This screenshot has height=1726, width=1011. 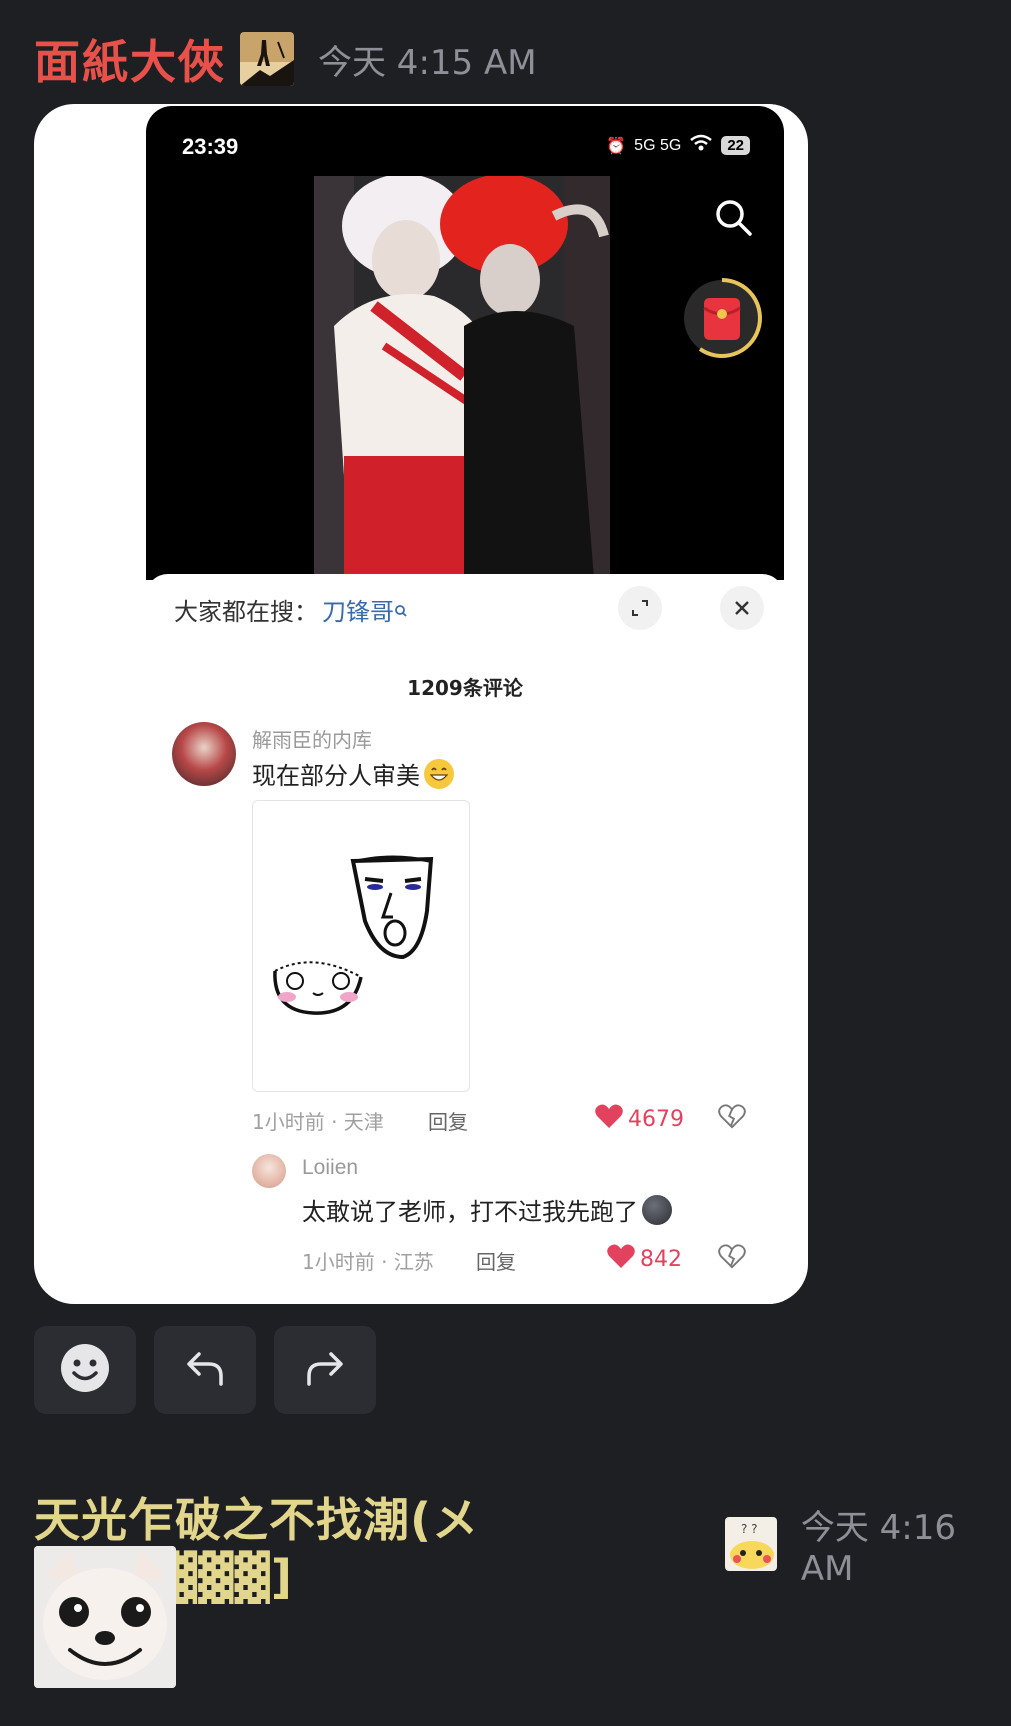 What do you see at coordinates (661, 1259) in the screenshot?
I see `like-count: 842` at bounding box center [661, 1259].